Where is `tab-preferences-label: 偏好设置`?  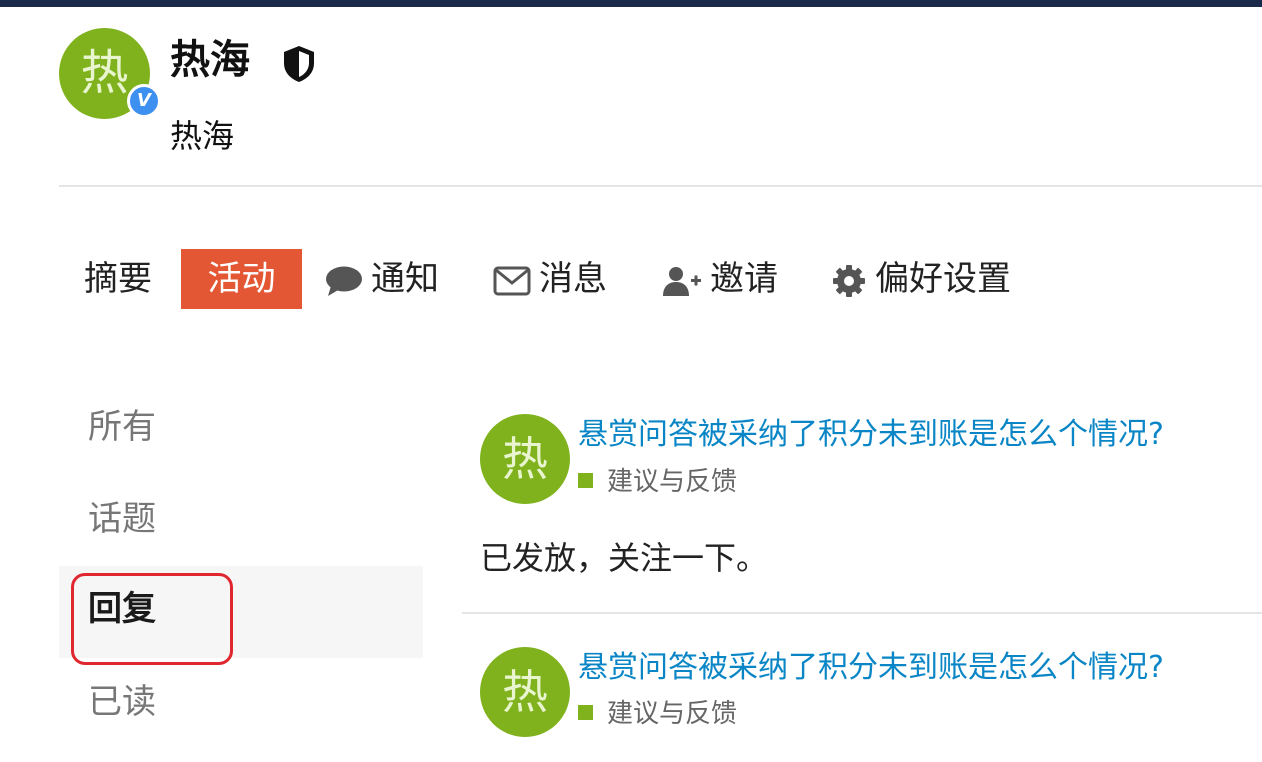
tab-preferences-label: 偏好设置 is located at coordinates (943, 279).